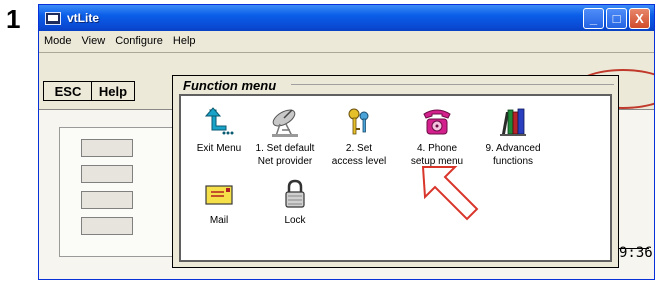 This screenshot has height=286, width=663. Describe the element at coordinates (83, 18) in the screenshot. I see `window-title: vtLite` at that location.